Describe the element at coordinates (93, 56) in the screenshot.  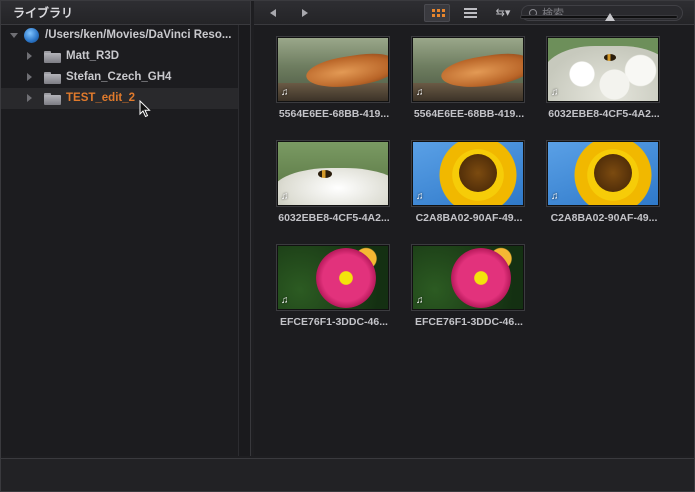
I see `tree-item-label: Matt_R3D` at that location.